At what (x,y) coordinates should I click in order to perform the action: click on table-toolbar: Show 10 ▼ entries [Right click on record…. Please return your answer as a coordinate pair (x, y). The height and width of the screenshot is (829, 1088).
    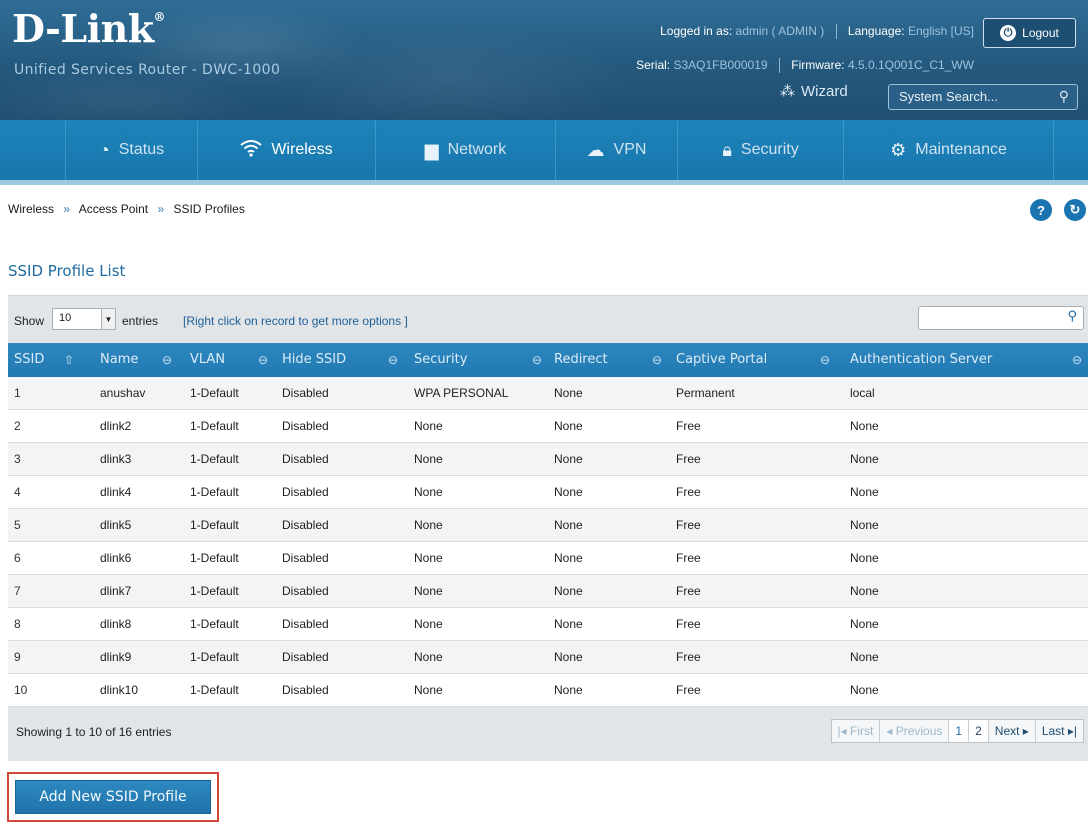
    Looking at the image, I should click on (548, 319).